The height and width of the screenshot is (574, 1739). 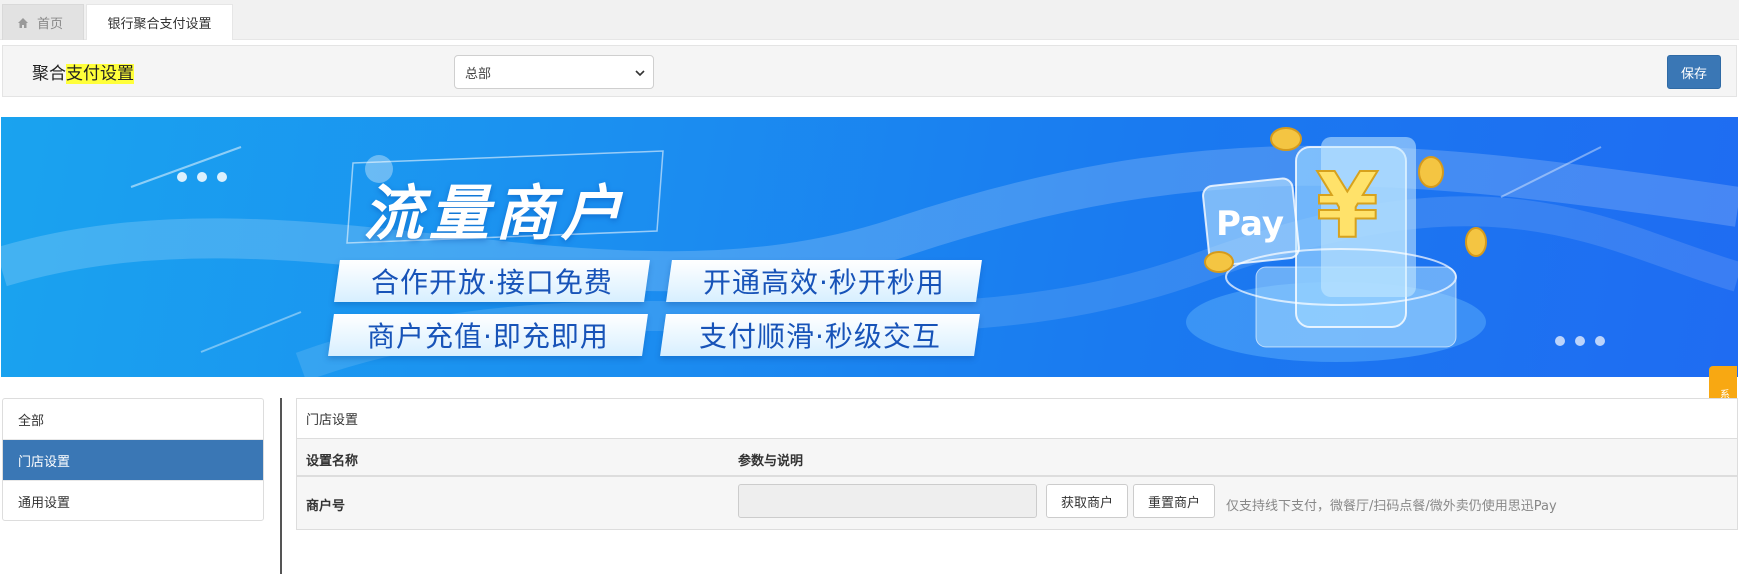 I want to click on menu-item-store-settings: 门店设置, so click(x=133, y=460).